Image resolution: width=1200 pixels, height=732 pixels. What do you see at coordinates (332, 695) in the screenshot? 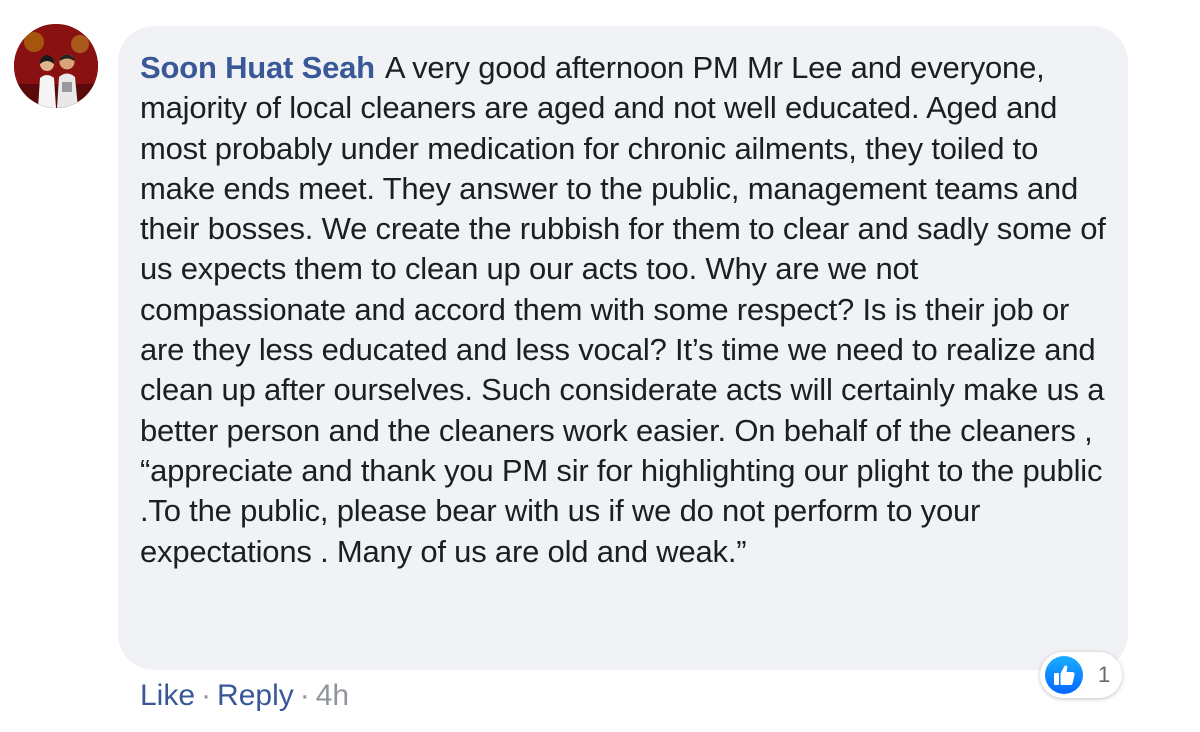
I see `timestamp: 4h` at bounding box center [332, 695].